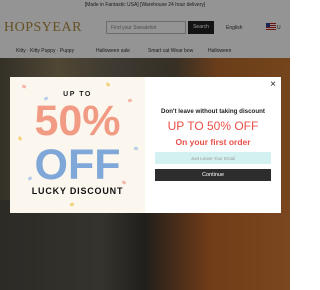 Image resolution: width=320 pixels, height=290 pixels. What do you see at coordinates (213, 158) in the screenshot?
I see `email-field` at bounding box center [213, 158].